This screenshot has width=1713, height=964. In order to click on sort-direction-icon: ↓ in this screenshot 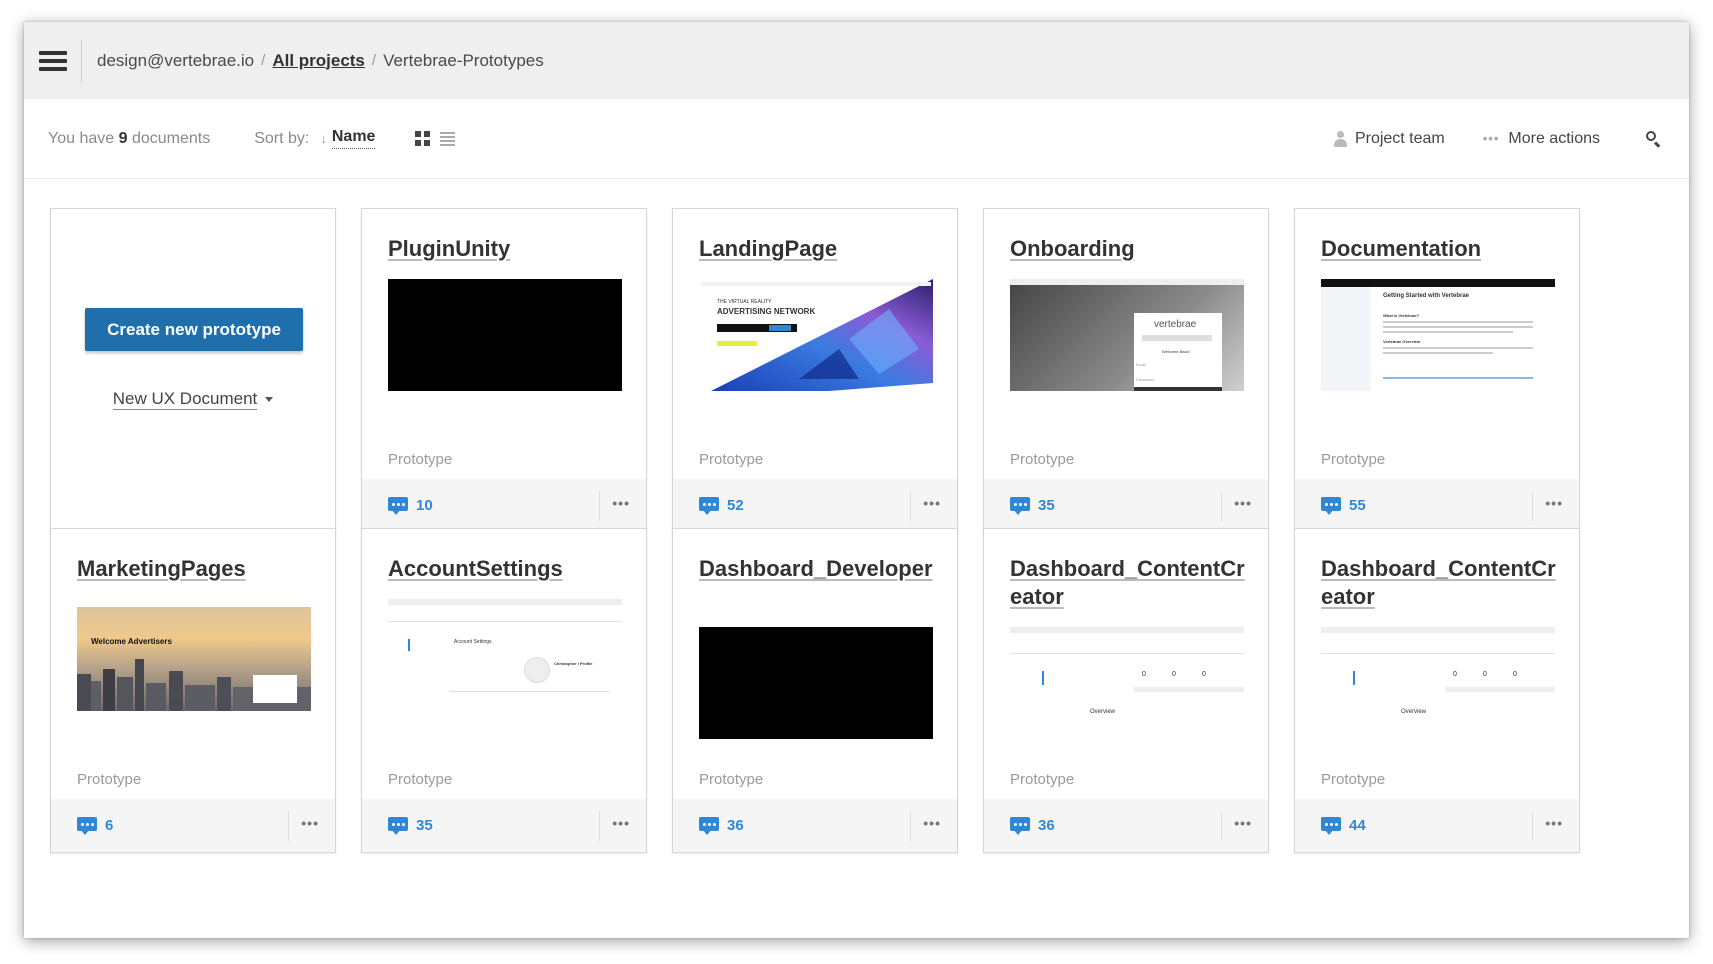, I will do `click(323, 138)`.